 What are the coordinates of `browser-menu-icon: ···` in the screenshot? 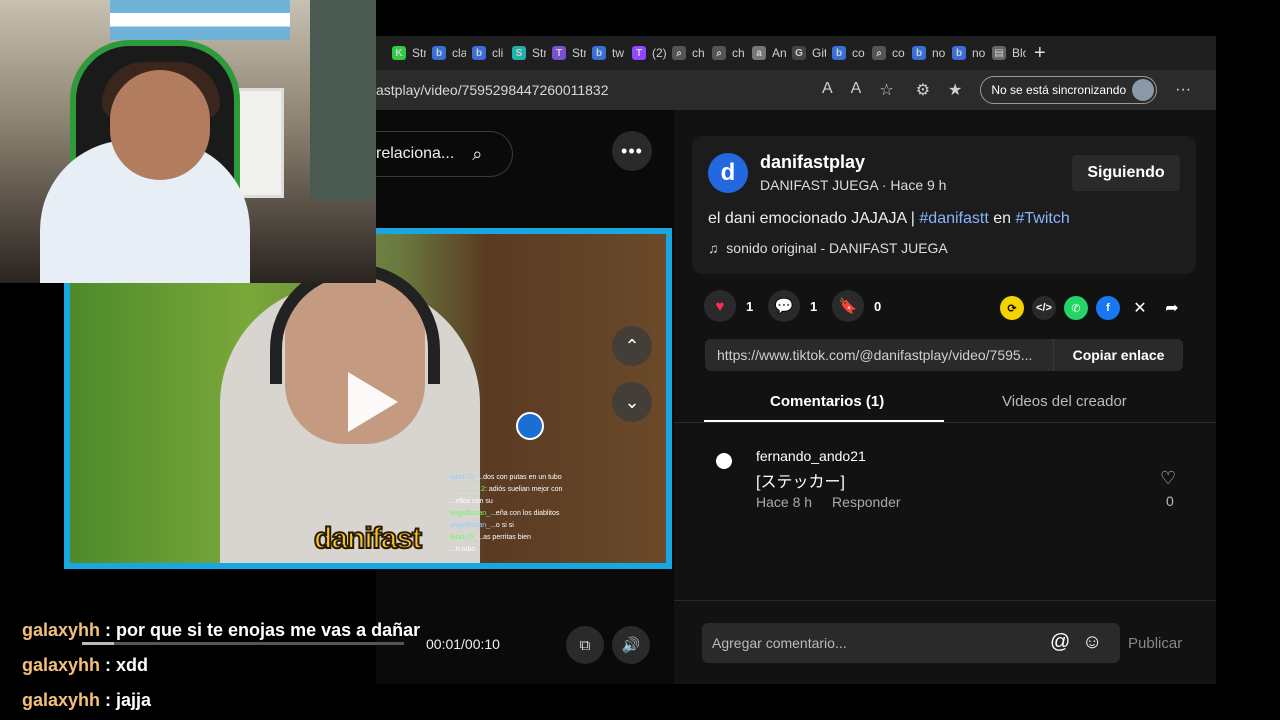 It's located at (1183, 90).